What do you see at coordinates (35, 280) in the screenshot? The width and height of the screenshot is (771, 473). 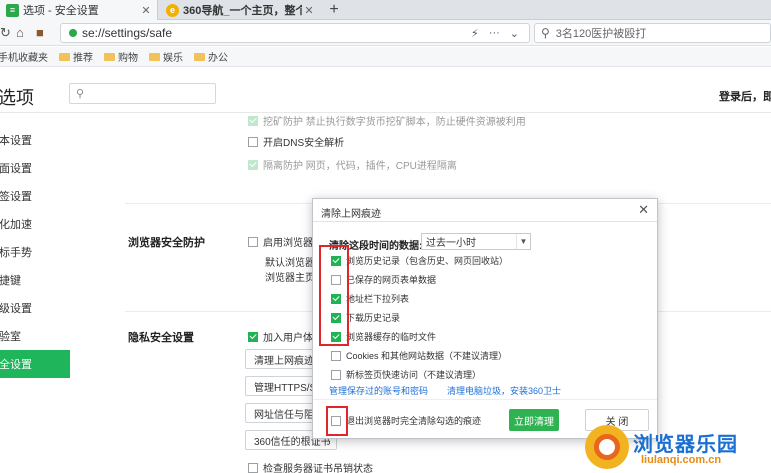 I see `sidebar-item-shortcuts: 快捷键` at bounding box center [35, 280].